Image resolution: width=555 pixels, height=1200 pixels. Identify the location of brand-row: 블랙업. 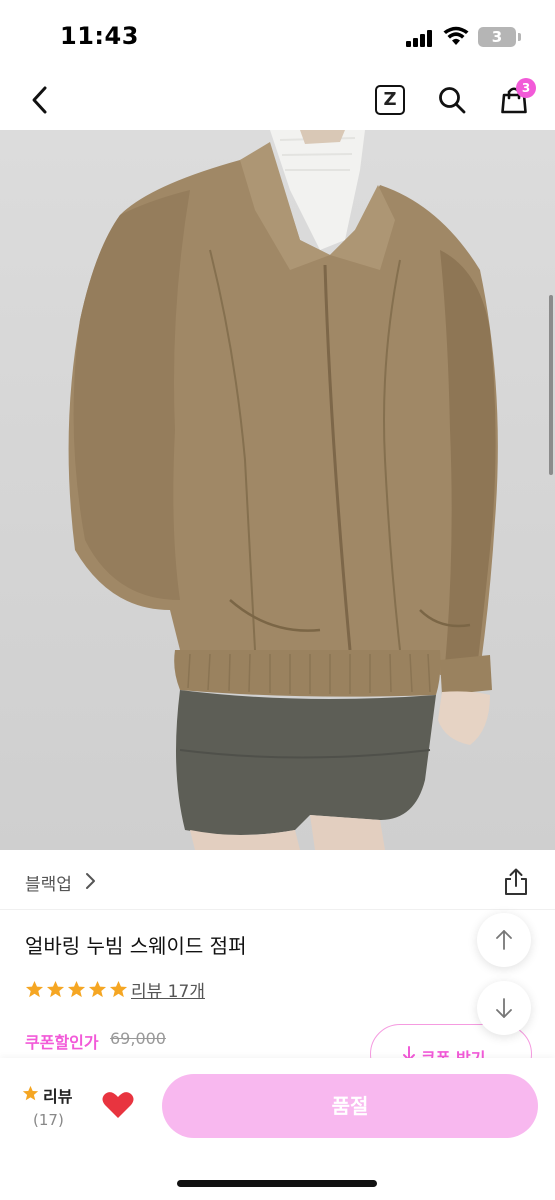
(277, 884).